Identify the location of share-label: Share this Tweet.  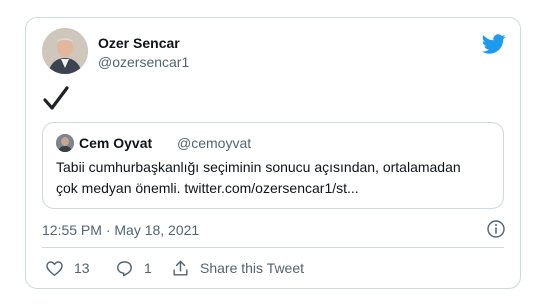
(252, 268).